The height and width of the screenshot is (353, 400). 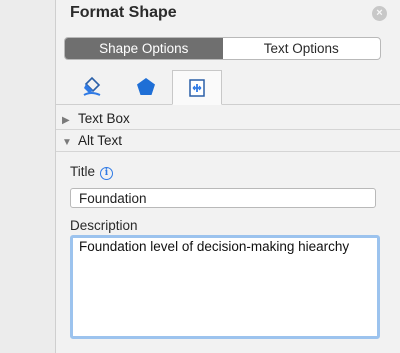 I want to click on left-document-area, so click(x=28, y=176).